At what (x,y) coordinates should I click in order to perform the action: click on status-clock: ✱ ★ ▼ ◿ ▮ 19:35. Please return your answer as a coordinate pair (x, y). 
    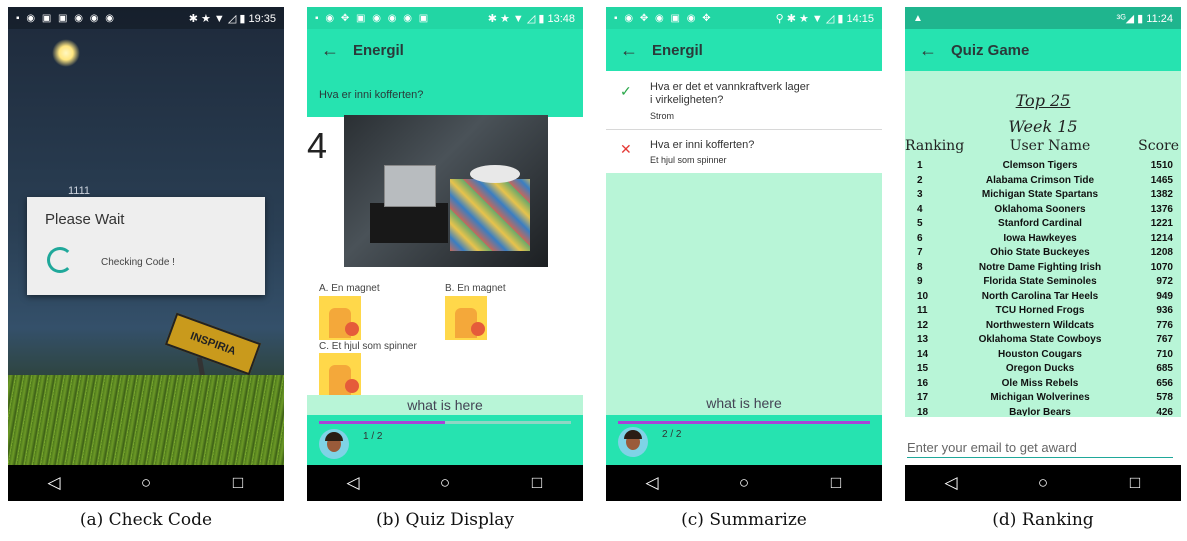
    Looking at the image, I should click on (232, 18).